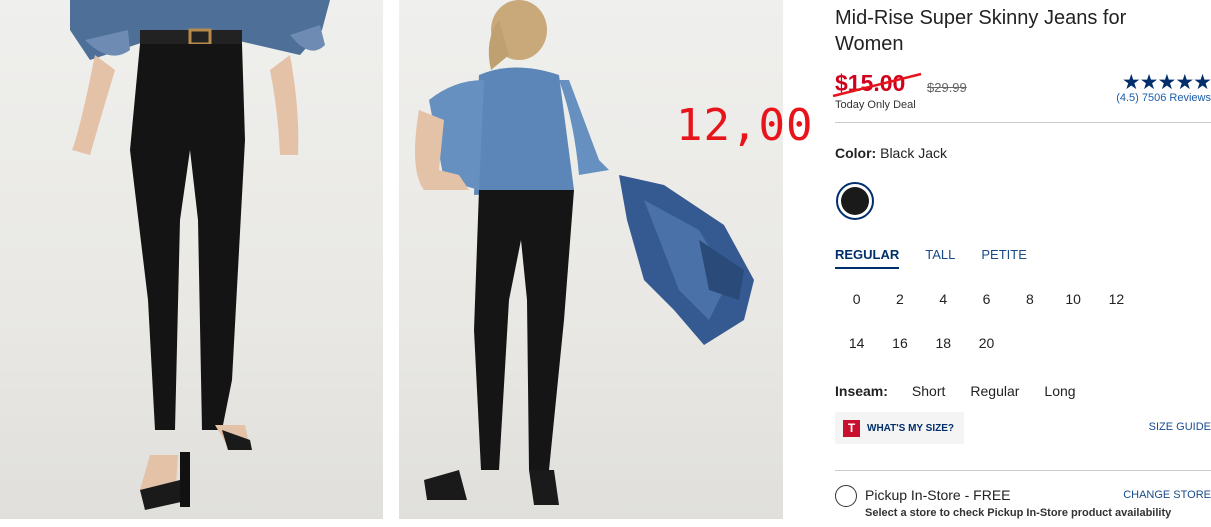 Image resolution: width=1211 pixels, height=527 pixels. I want to click on handwritten-strikethrough, so click(877, 85).